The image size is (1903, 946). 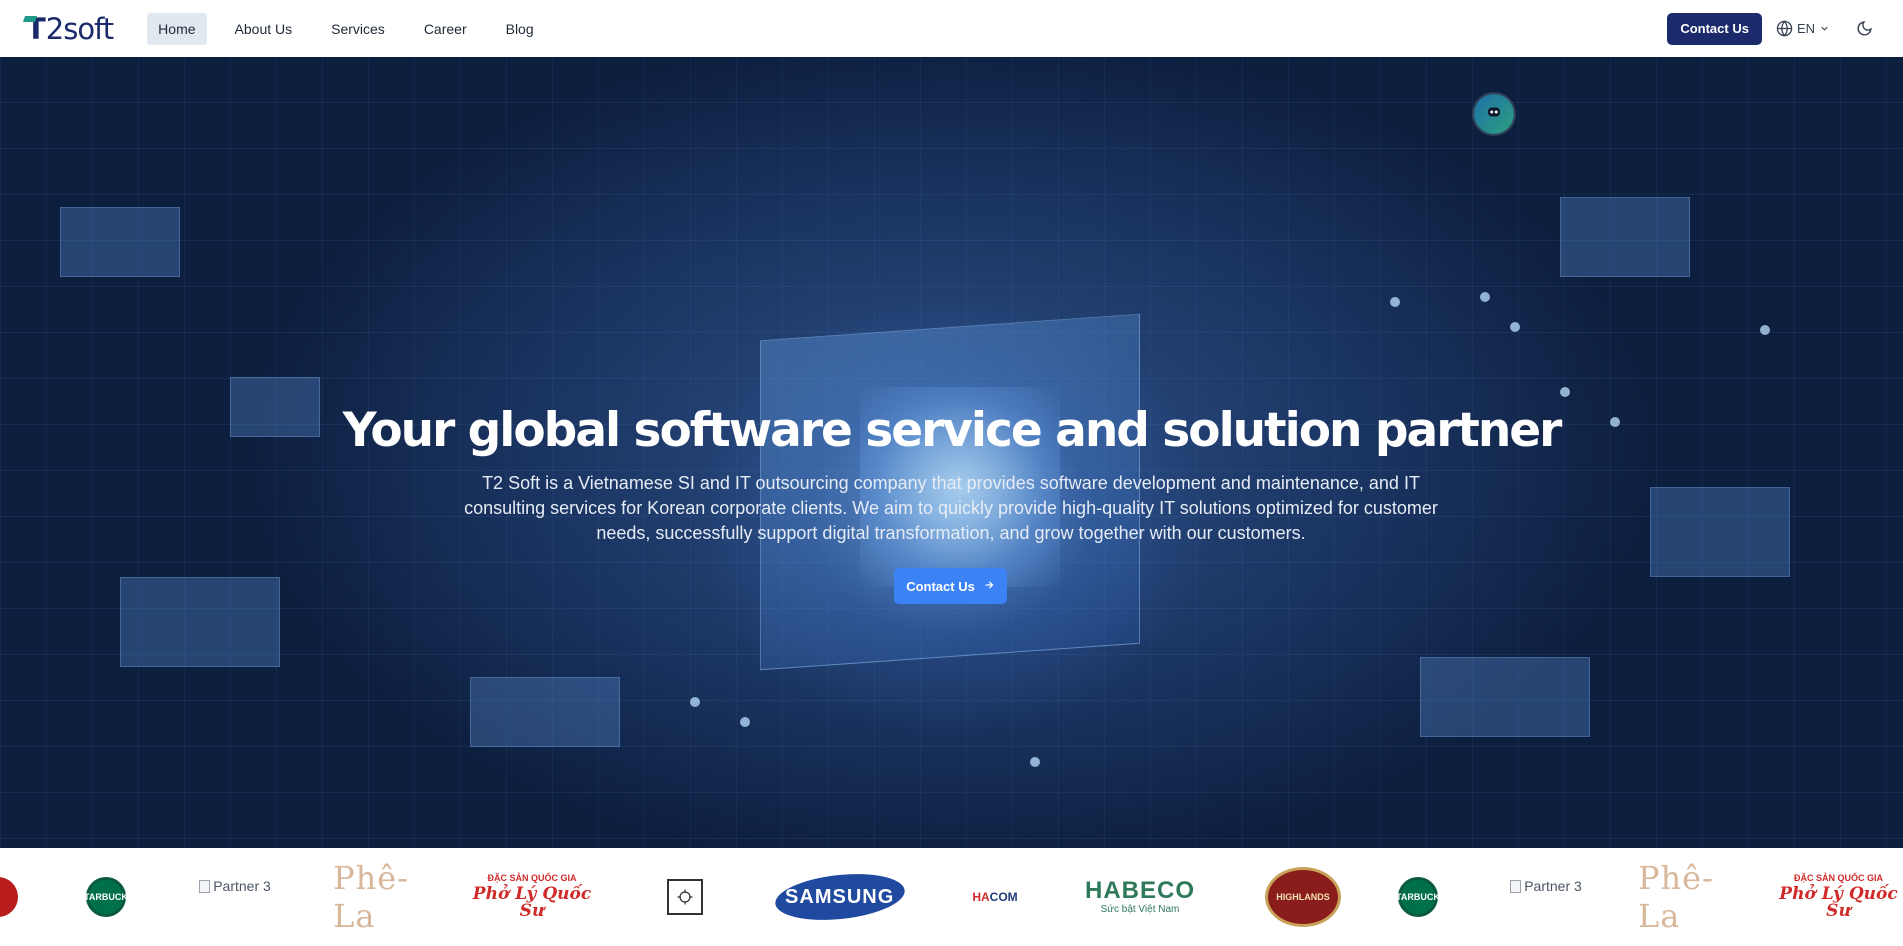 I want to click on samsung-logo: SAMSUNG, so click(x=840, y=897).